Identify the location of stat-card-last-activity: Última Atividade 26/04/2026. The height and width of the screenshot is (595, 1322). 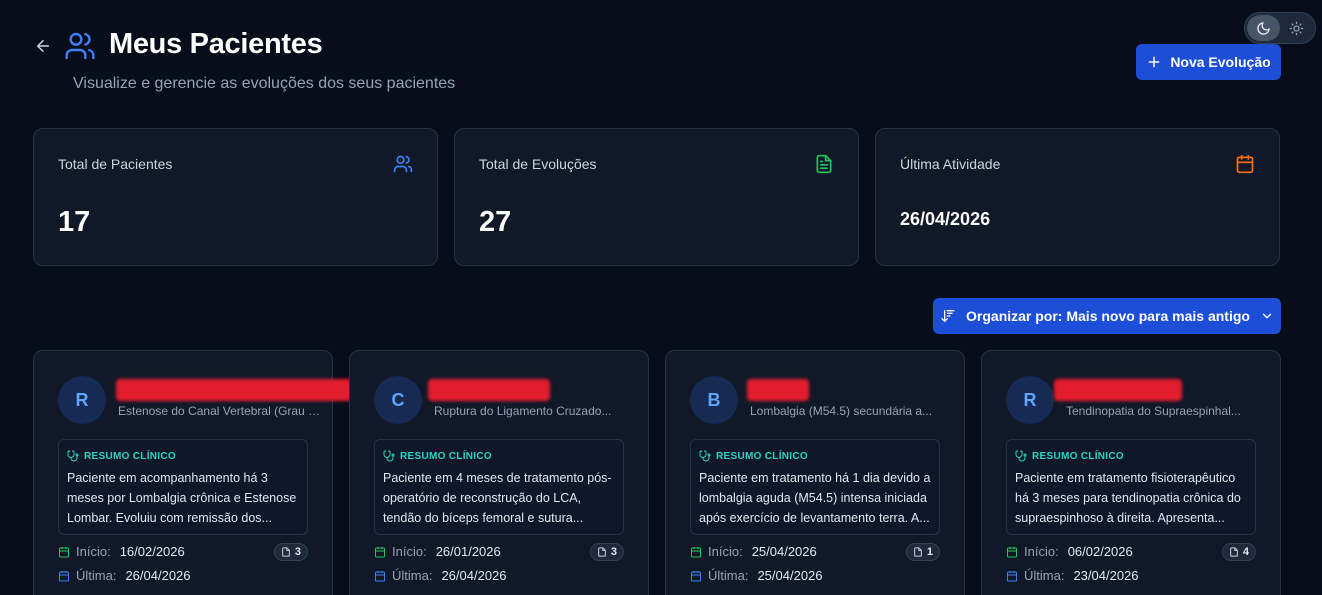
(1077, 197).